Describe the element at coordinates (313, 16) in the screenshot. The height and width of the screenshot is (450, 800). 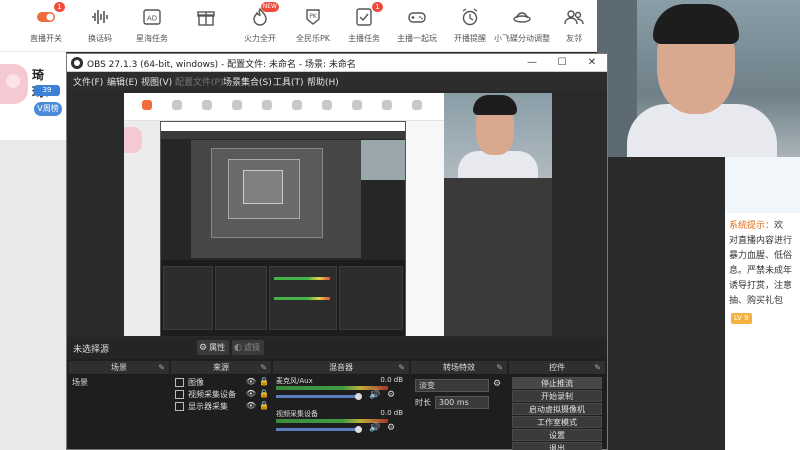
I see `svg-text: PK` at that location.